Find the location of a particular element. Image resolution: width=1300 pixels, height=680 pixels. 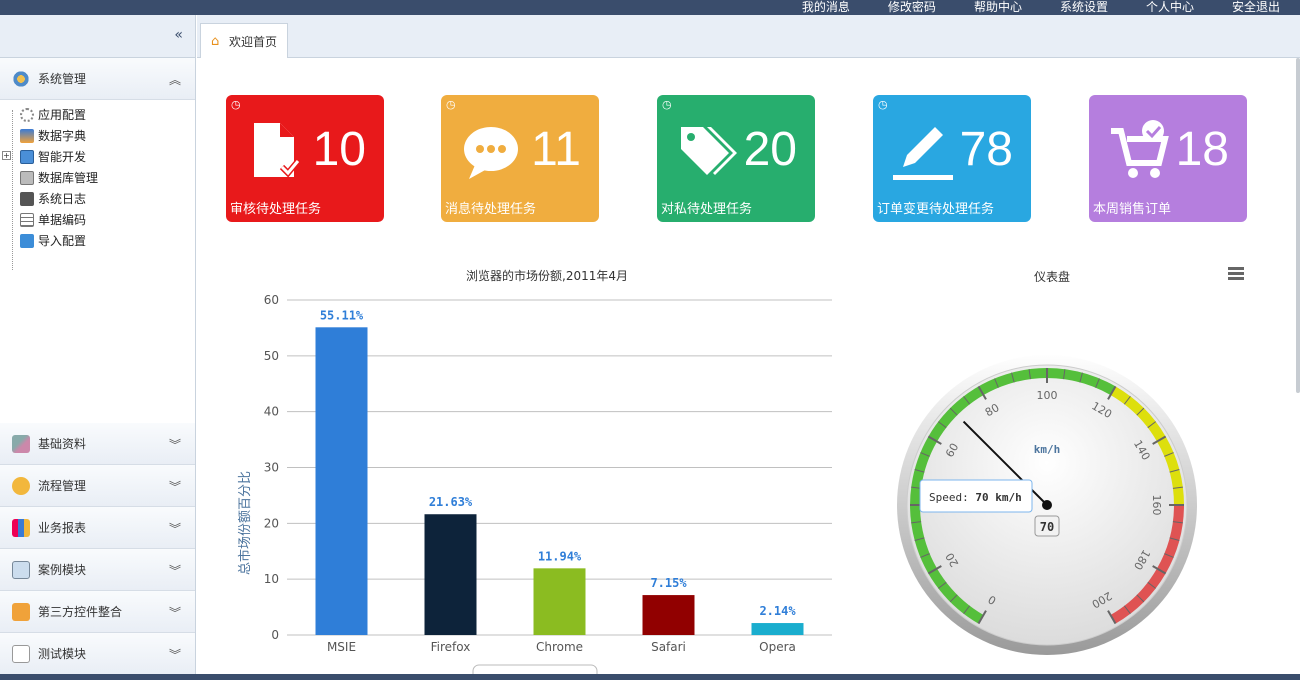

tree-item-doc-code: 单据编码 is located at coordinates (101, 219).